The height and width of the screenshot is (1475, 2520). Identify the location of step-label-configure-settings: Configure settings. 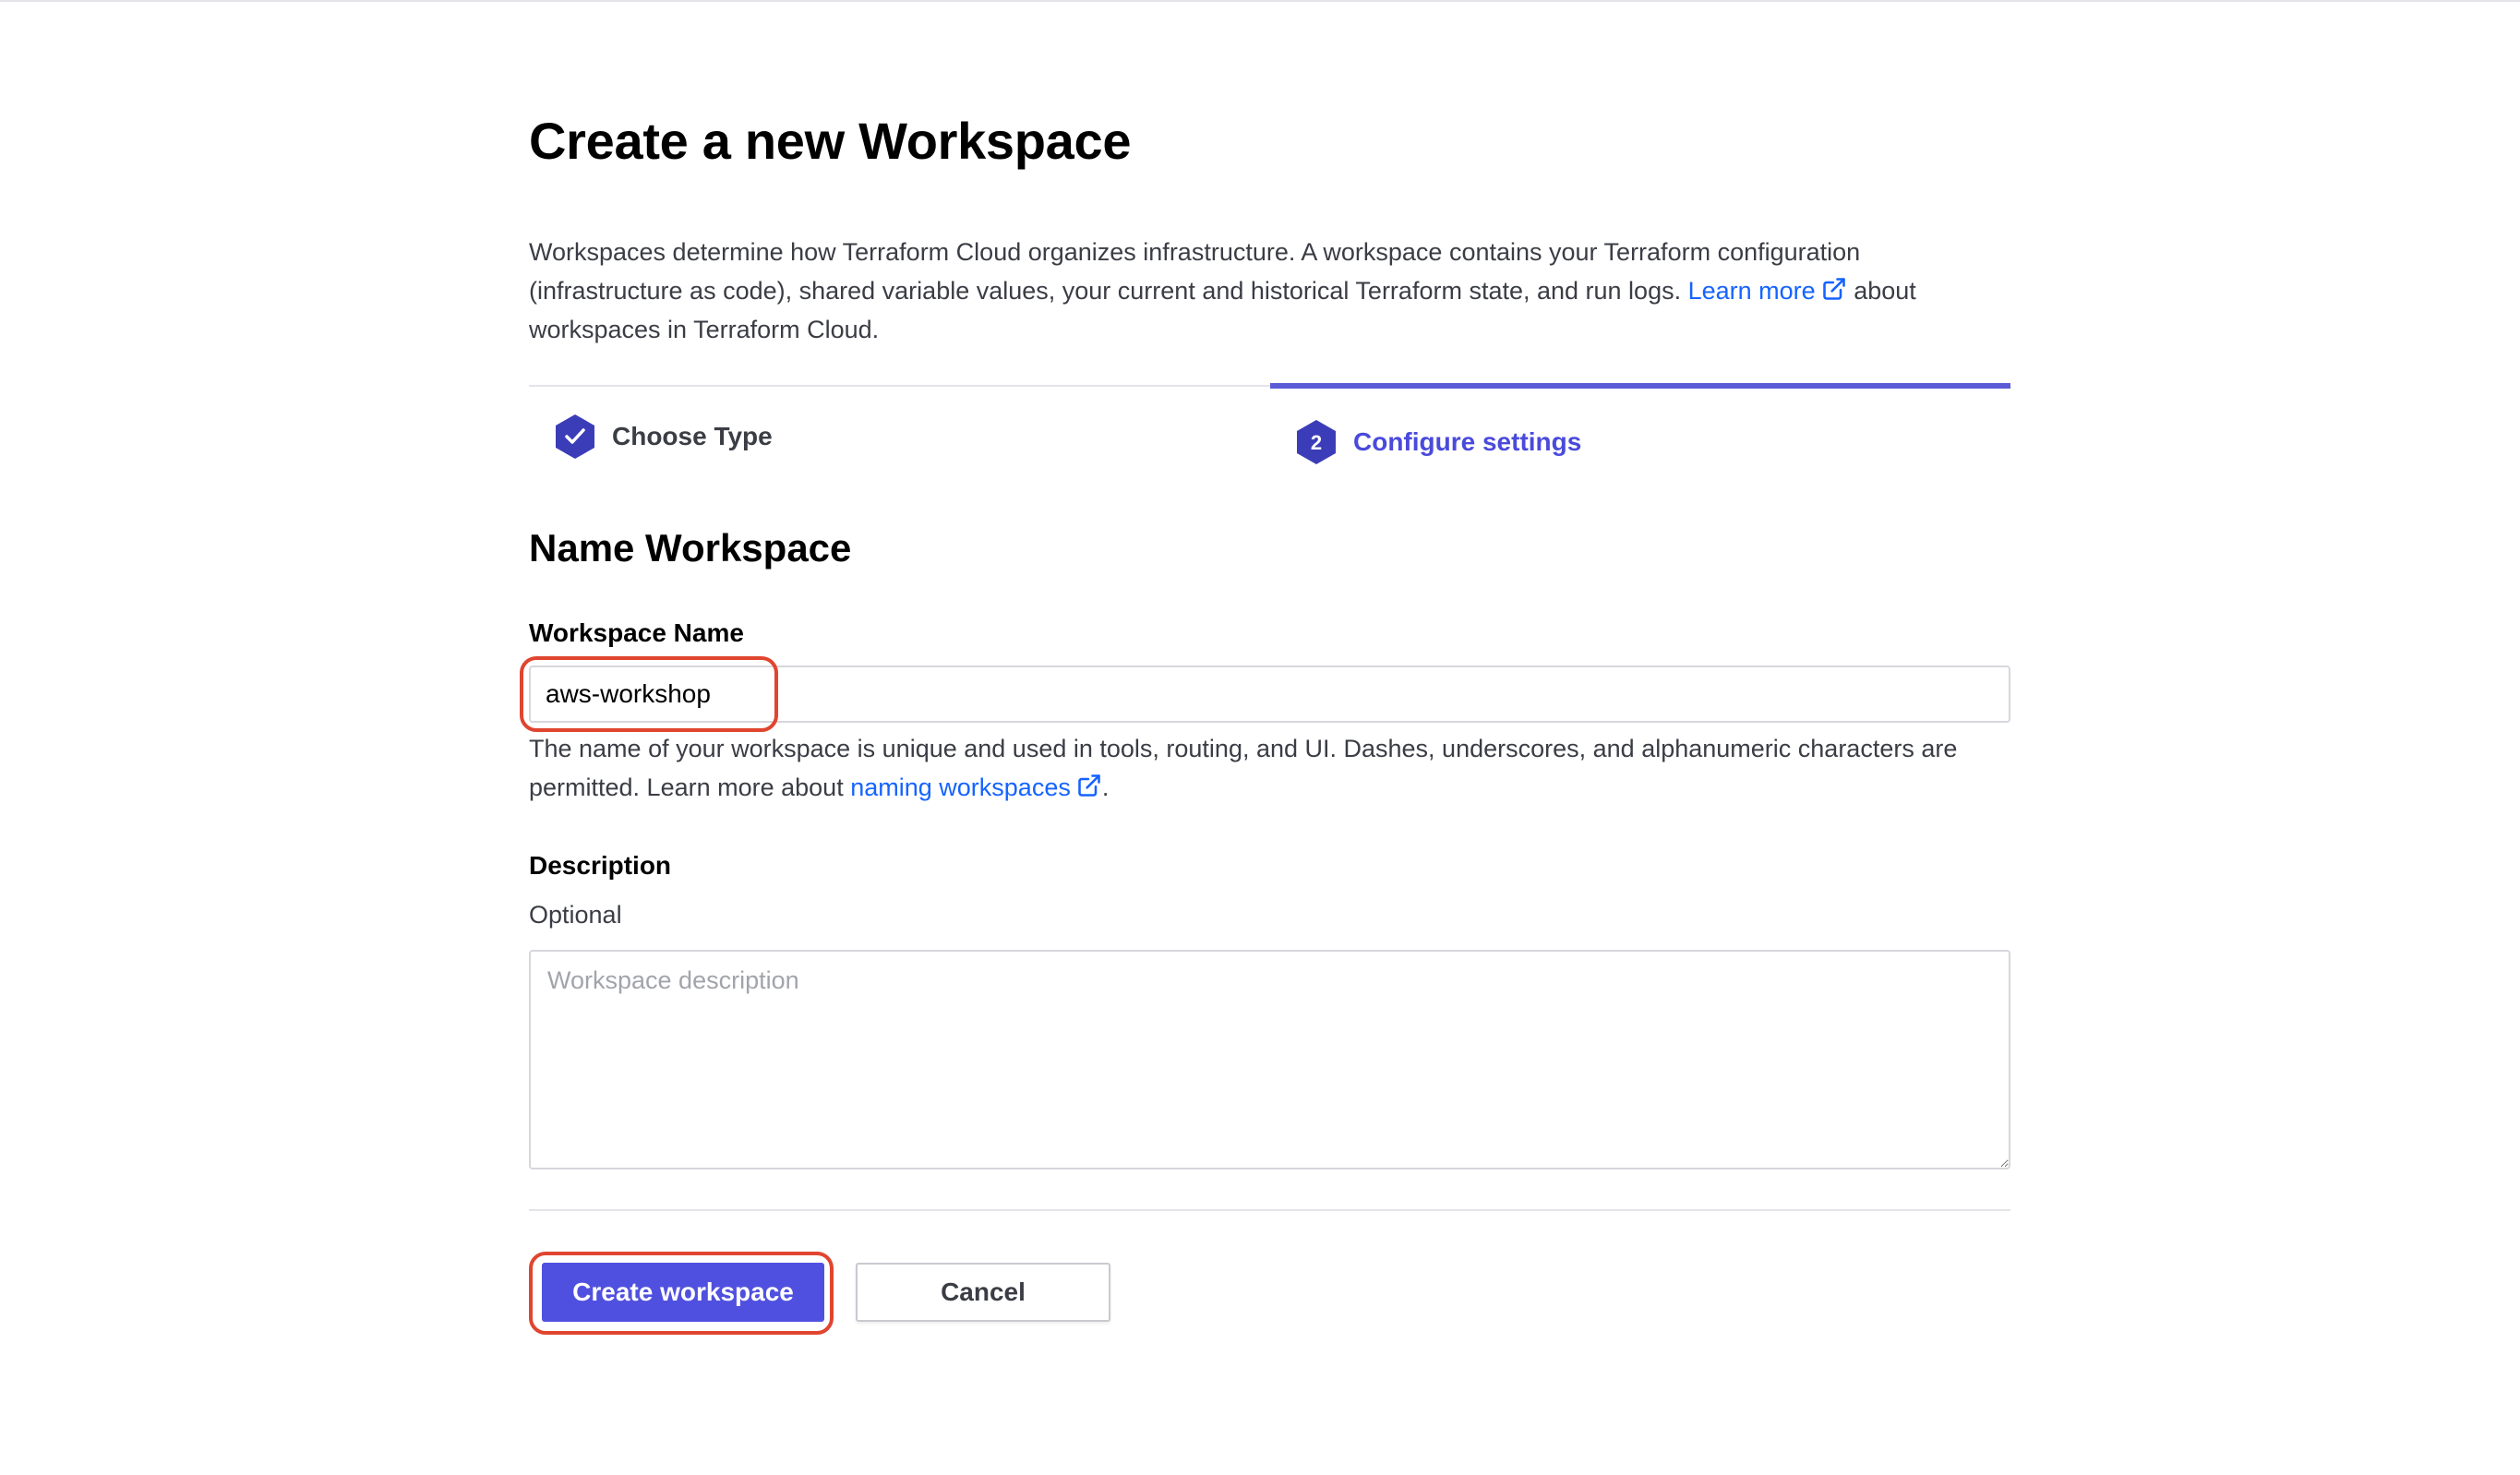
(1467, 441).